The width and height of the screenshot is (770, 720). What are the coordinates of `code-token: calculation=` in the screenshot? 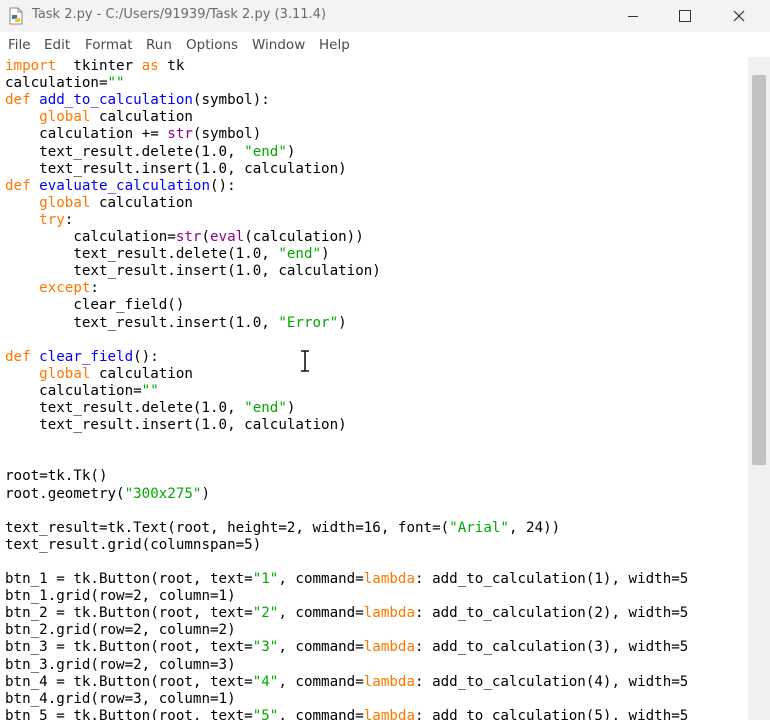 It's located at (73, 390).